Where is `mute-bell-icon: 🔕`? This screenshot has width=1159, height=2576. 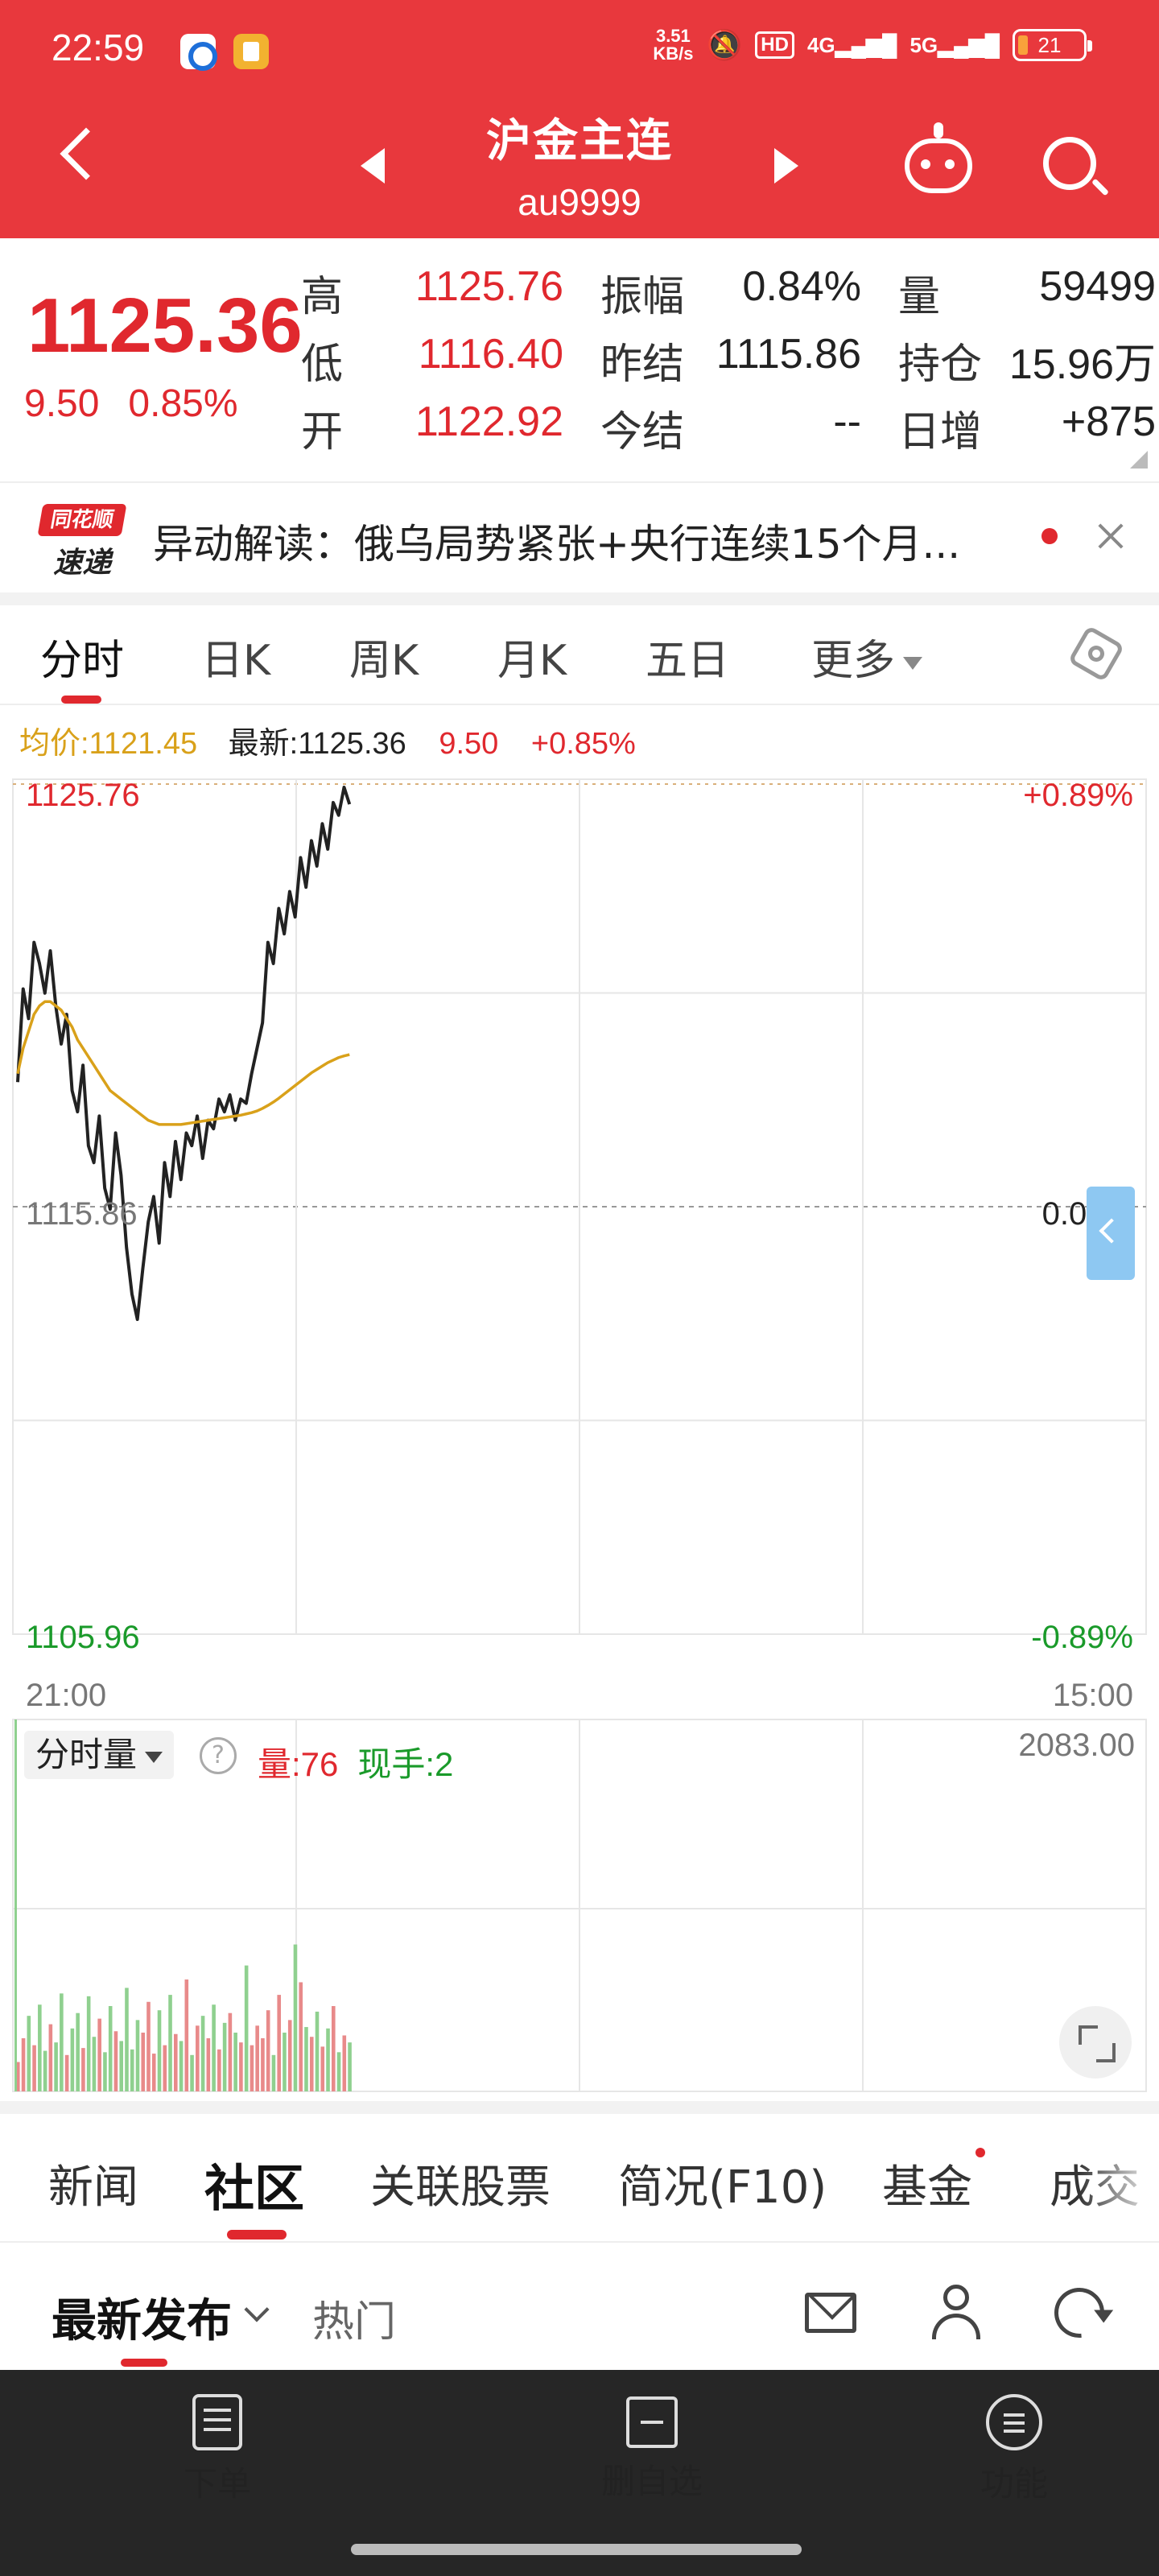
mute-bell-icon: 🔕 is located at coordinates (724, 44).